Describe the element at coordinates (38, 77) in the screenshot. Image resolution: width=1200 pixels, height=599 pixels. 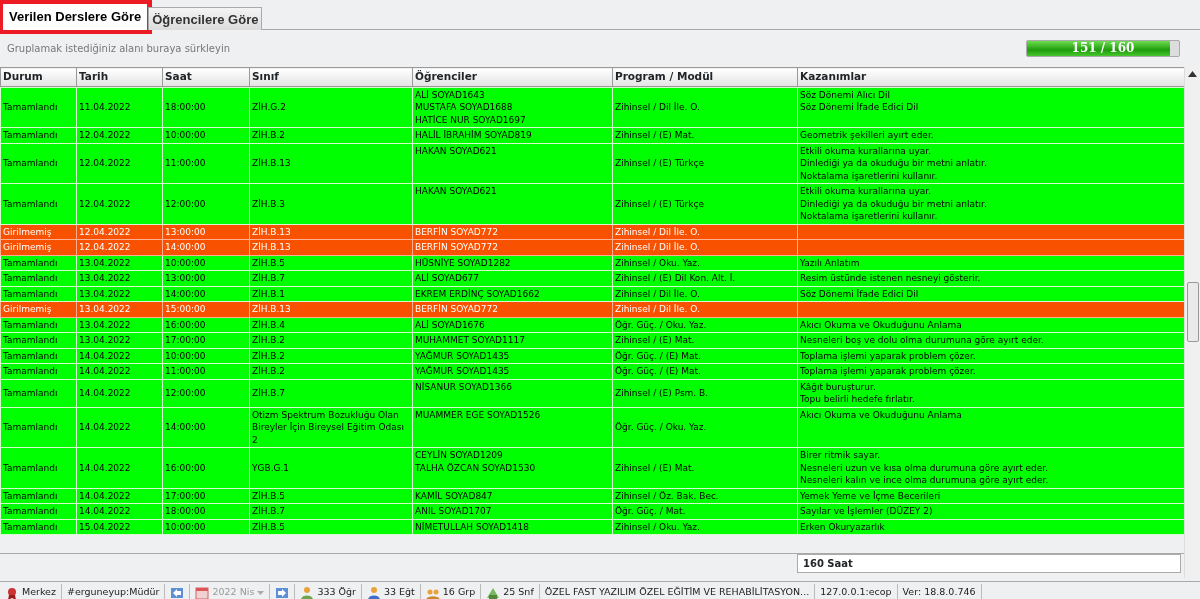
I see `column-header: Durum` at that location.